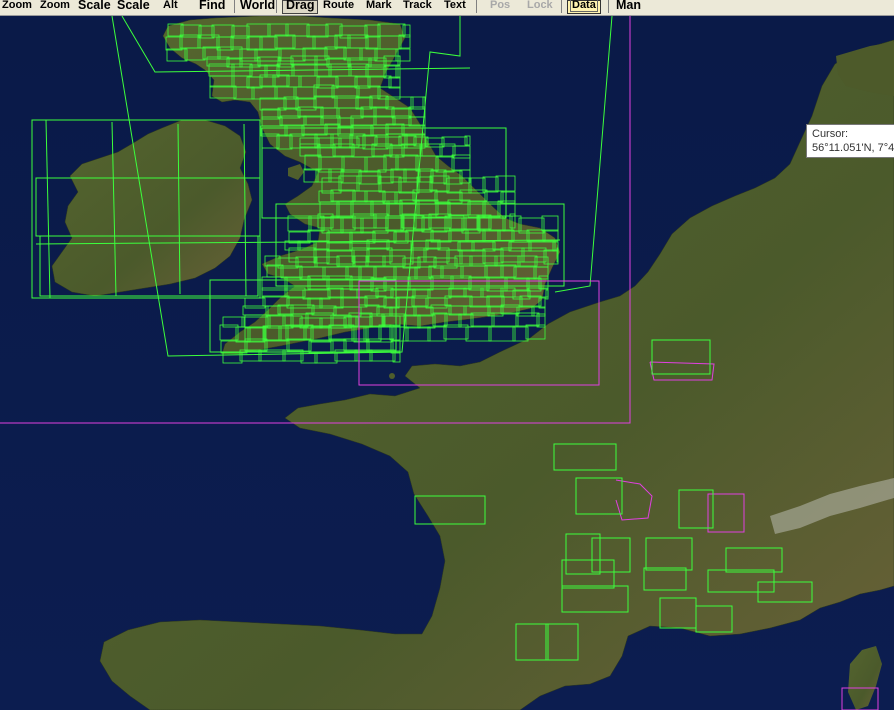  What do you see at coordinates (133, 7) in the screenshot?
I see `scale-down-button: Scale` at bounding box center [133, 7].